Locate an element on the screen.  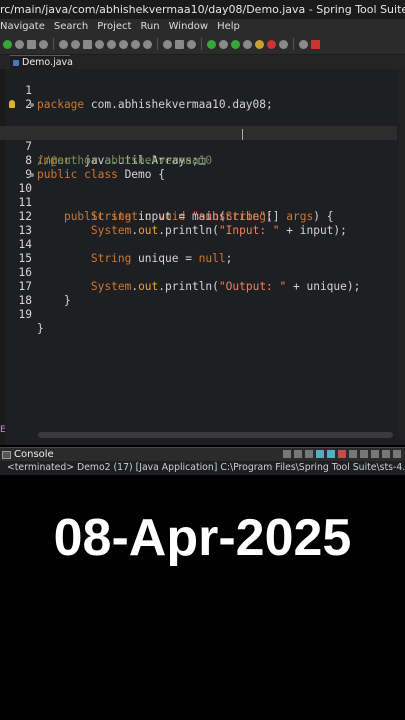
menu-navigate: Navigate is located at coordinates (22, 26).